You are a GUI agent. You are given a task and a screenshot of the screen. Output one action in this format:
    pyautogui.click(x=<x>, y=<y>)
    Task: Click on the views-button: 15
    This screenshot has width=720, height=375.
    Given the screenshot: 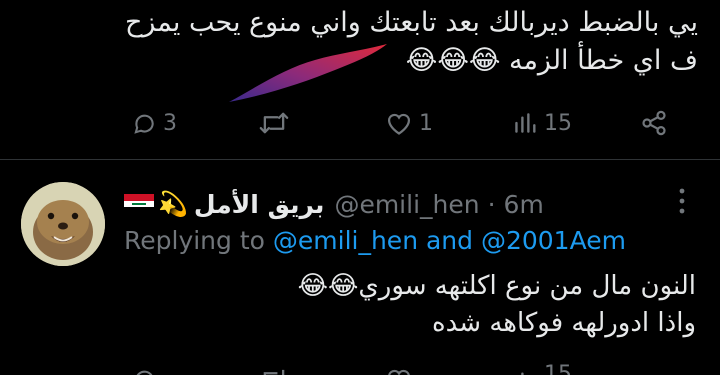 What is the action you would take?
    pyautogui.click(x=542, y=123)
    